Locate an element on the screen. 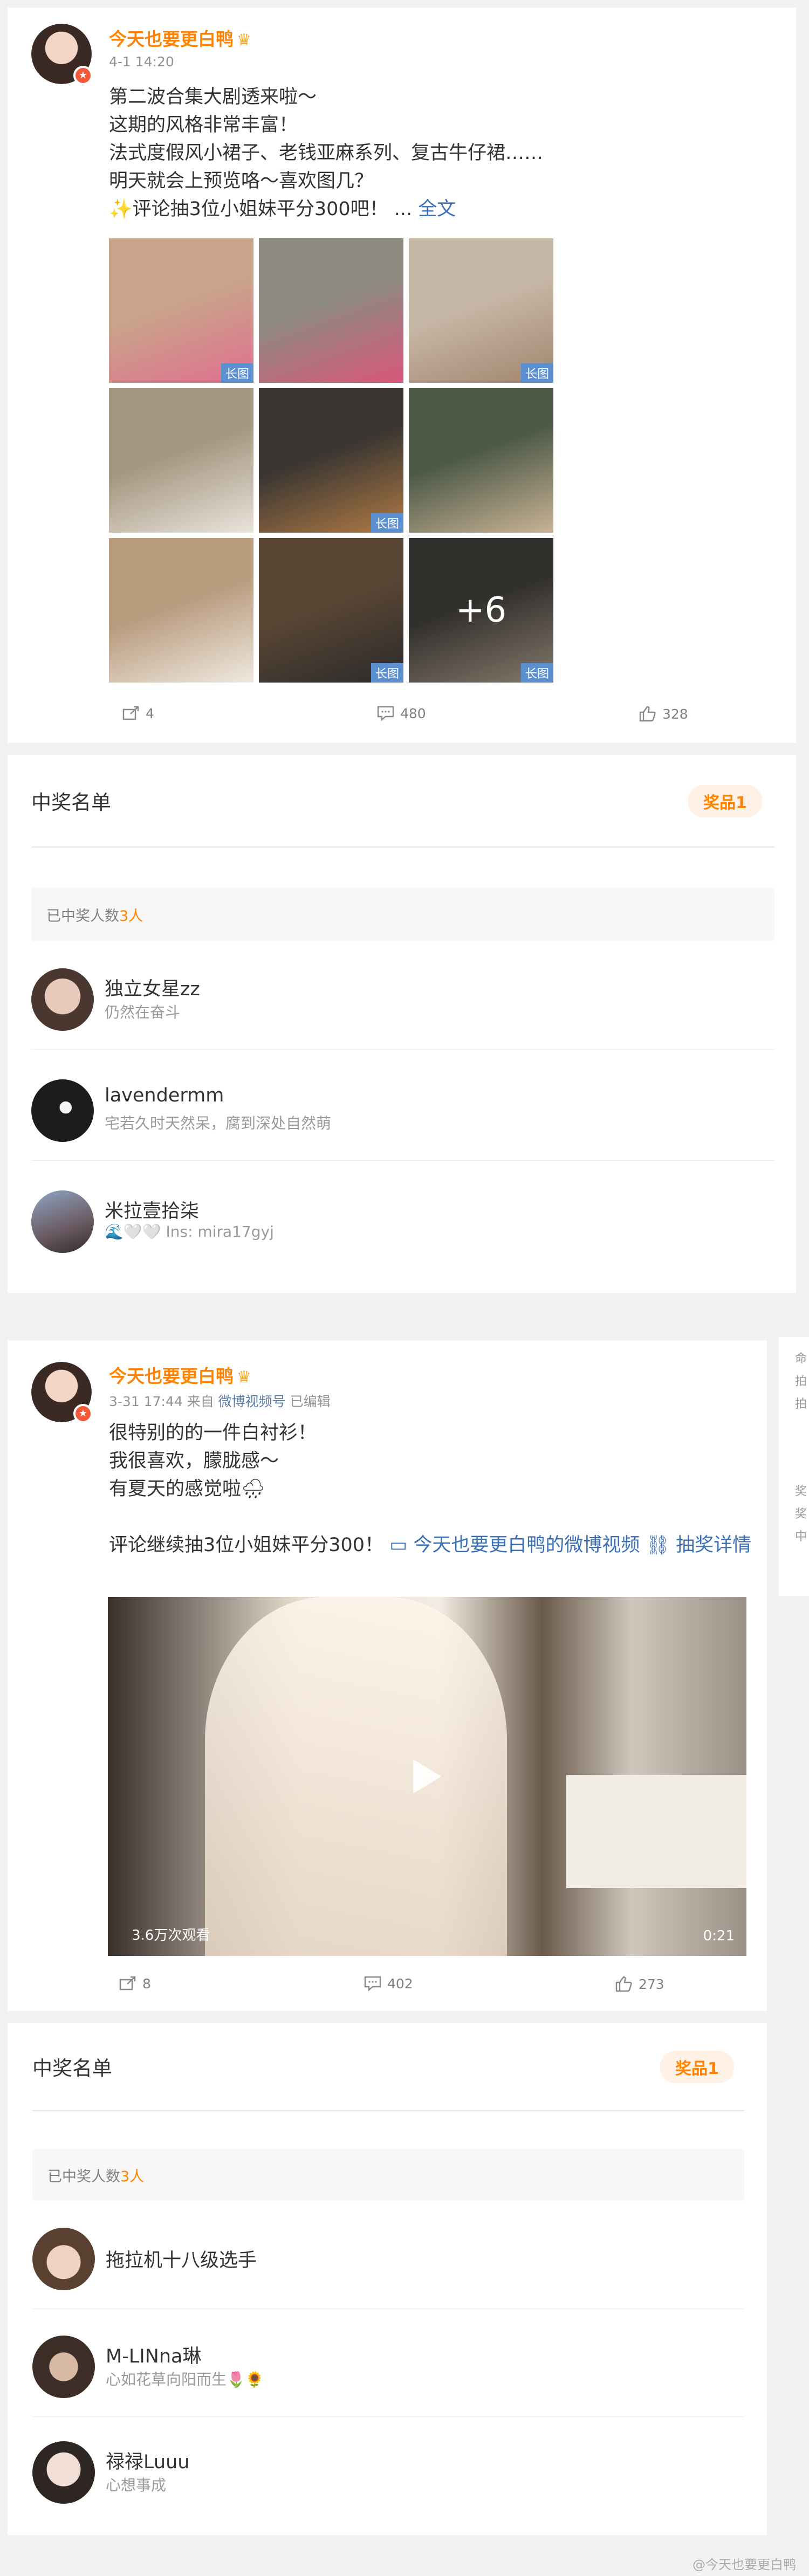 This screenshot has width=809, height=2576. watermark: @今天也要更白鸭 is located at coordinates (745, 2564).